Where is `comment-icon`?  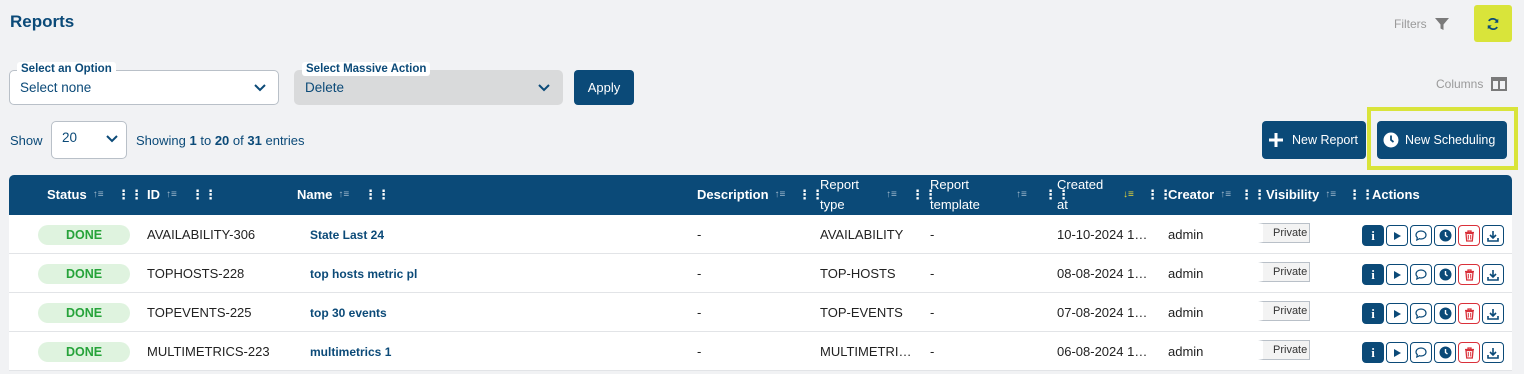
comment-icon is located at coordinates (1421, 235).